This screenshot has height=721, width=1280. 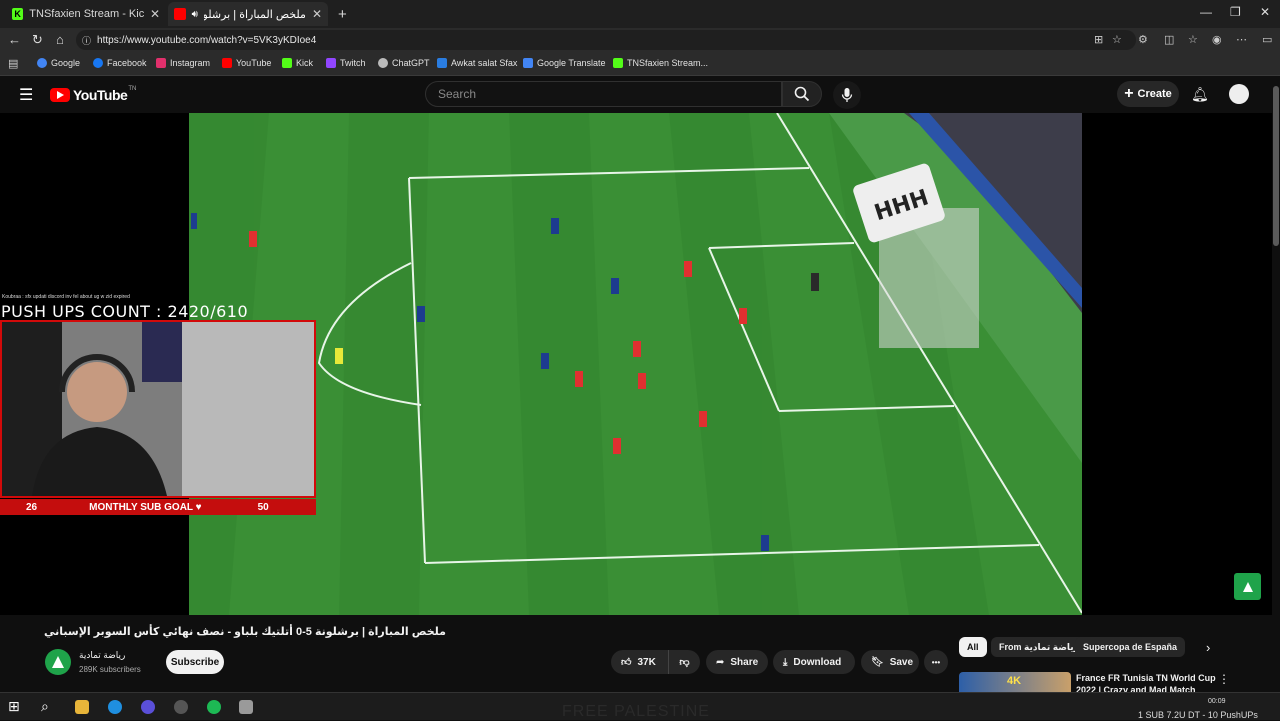 I want to click on country-code: TN, so click(x=132, y=89).